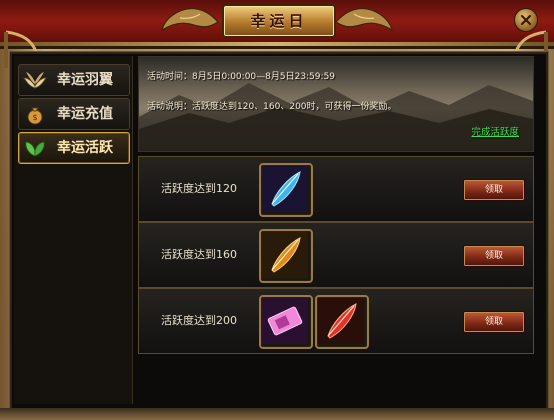 The width and height of the screenshot is (554, 420). I want to click on blue-feather-icon, so click(285, 189).